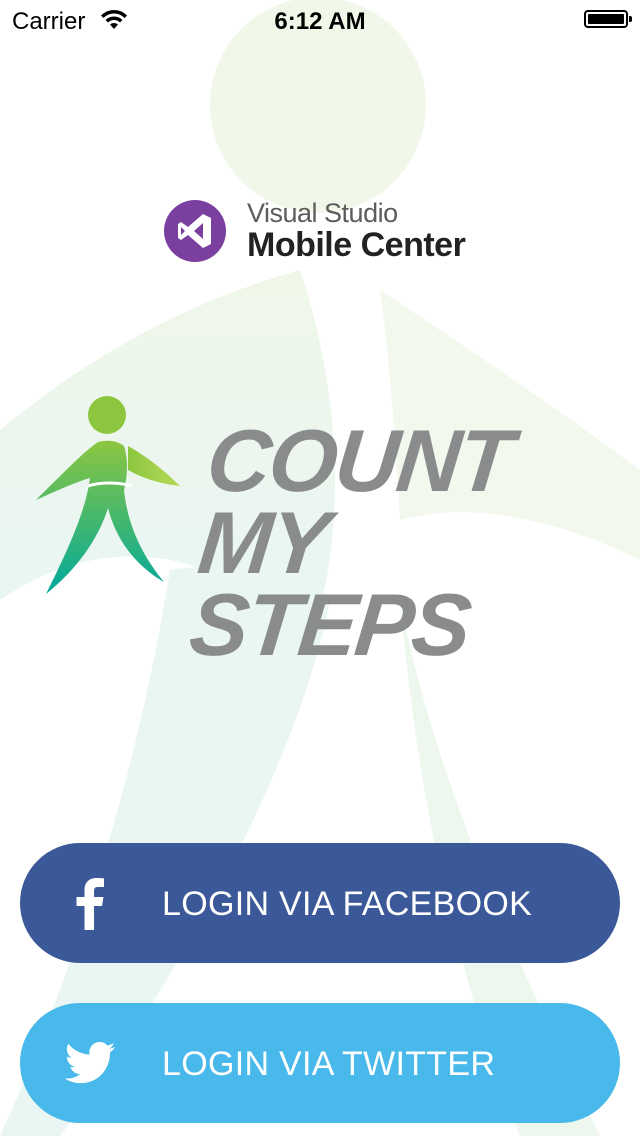 The image size is (640, 1136). Describe the element at coordinates (108, 495) in the screenshot. I see `walking-person-icon` at that location.